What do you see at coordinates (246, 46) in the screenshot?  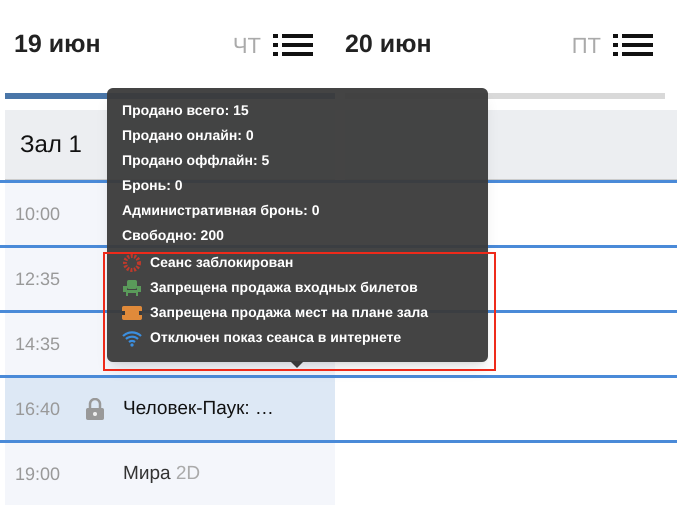 I see `weekday-label: ЧТ` at bounding box center [246, 46].